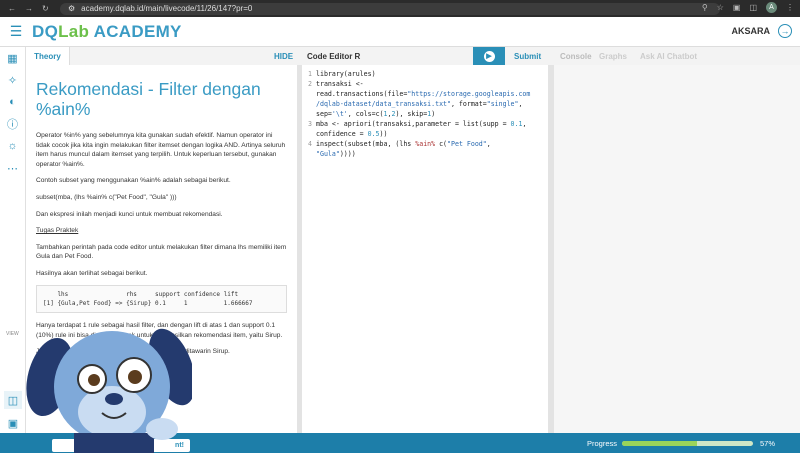 Image resolution: width=800 pixels, height=453 pixels. What do you see at coordinates (425, 84) in the screenshot?
I see `code-line: 2 transaksi <-` at bounding box center [425, 84].